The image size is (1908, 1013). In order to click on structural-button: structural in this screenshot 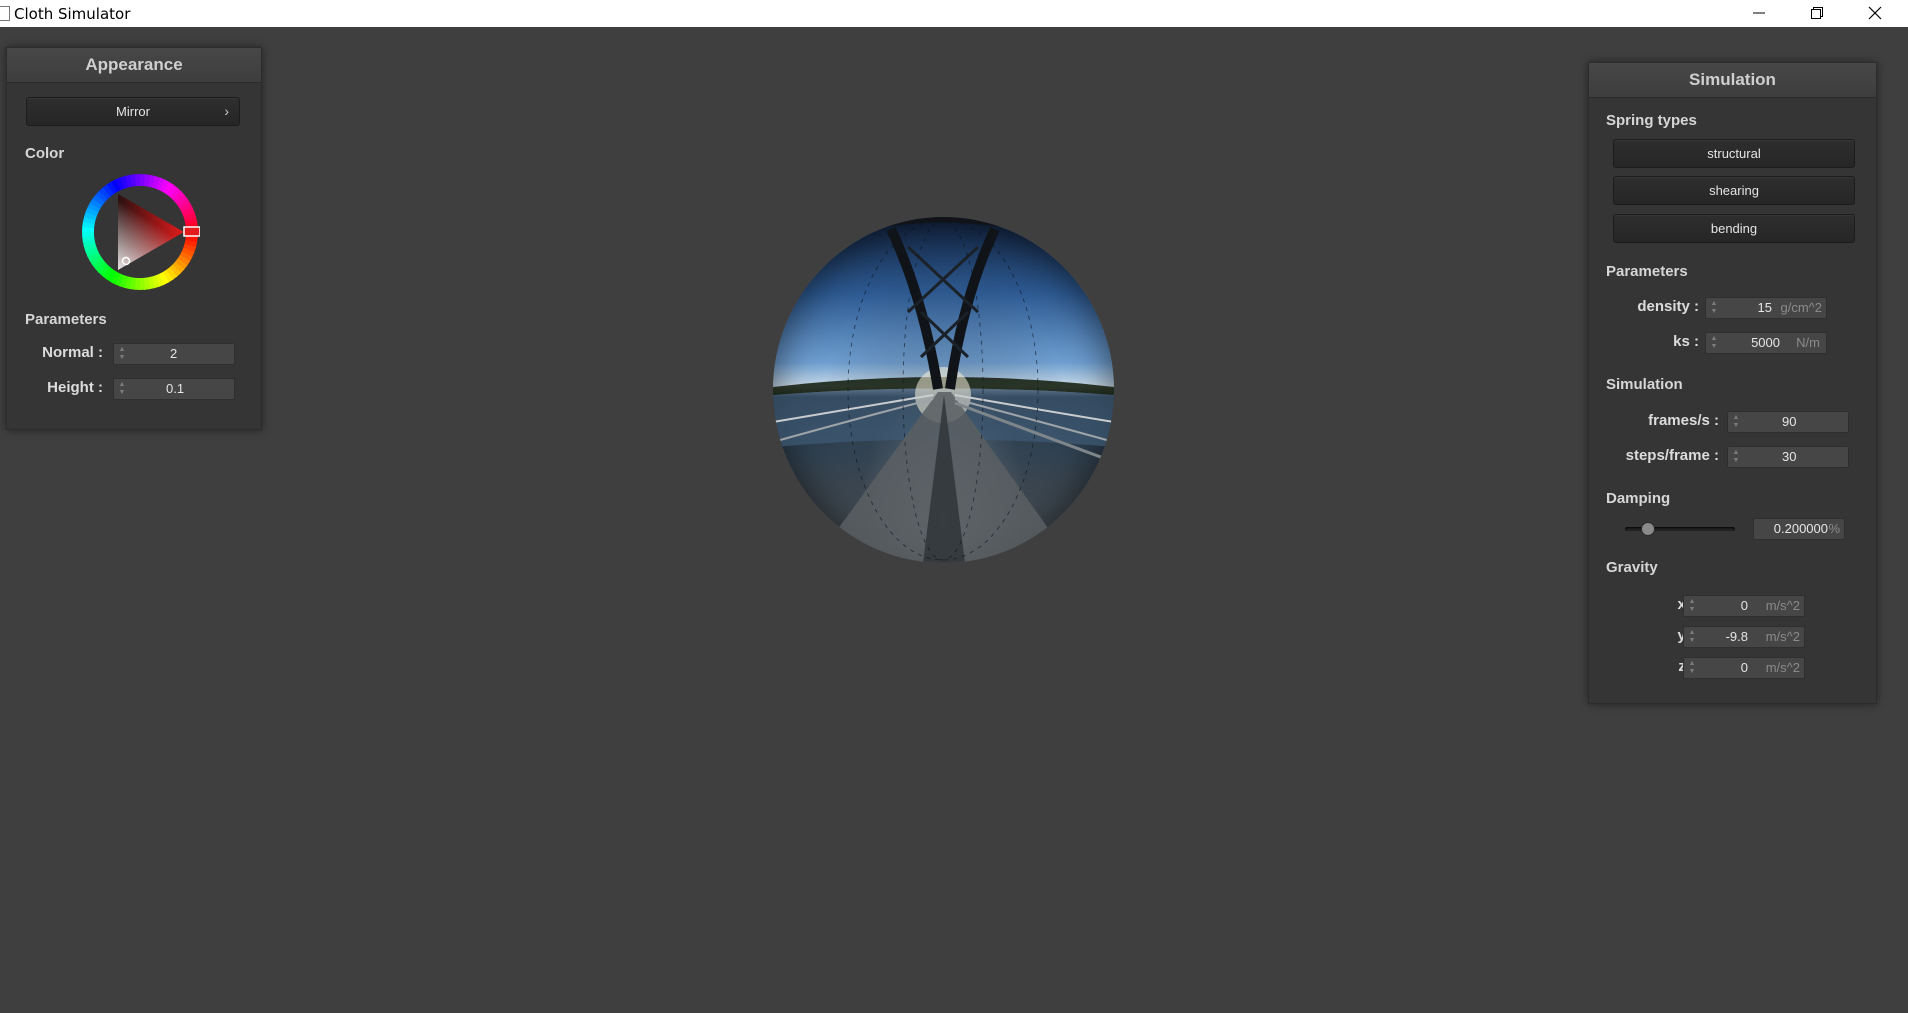, I will do `click(1734, 153)`.